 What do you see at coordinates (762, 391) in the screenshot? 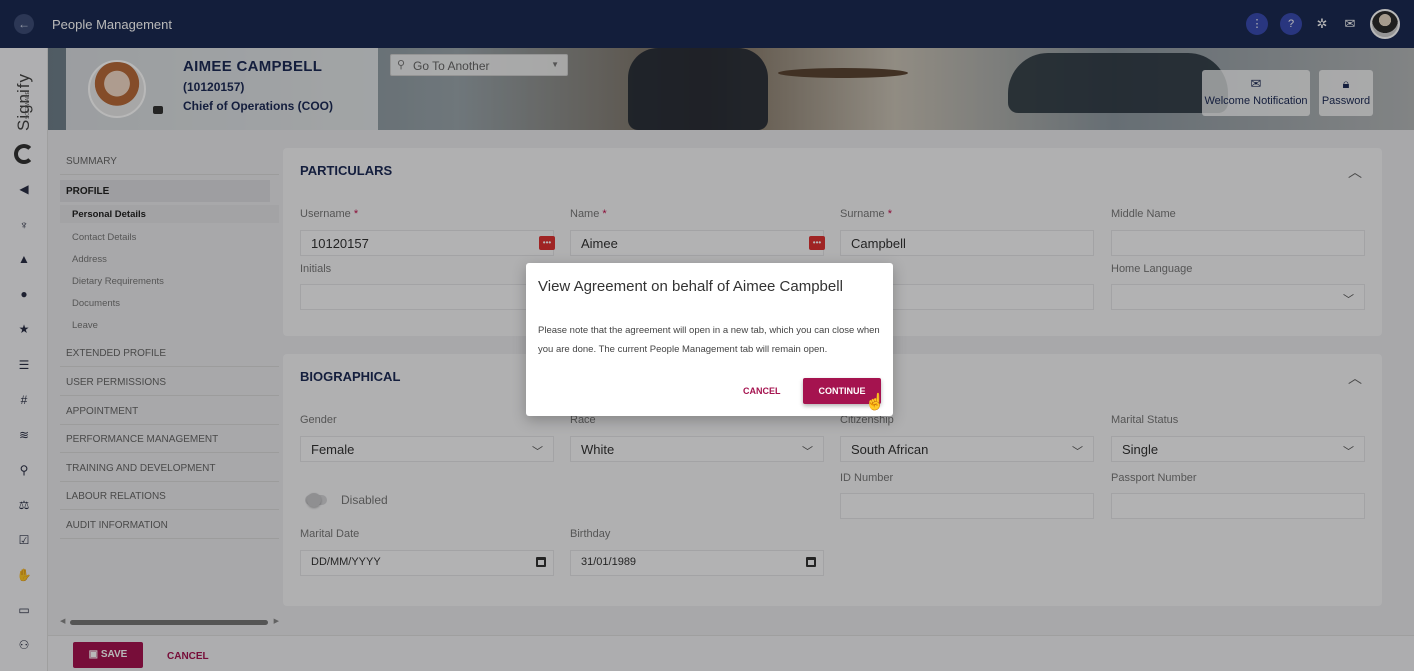
I see `dialog-cancel-button: CANCEL` at bounding box center [762, 391].